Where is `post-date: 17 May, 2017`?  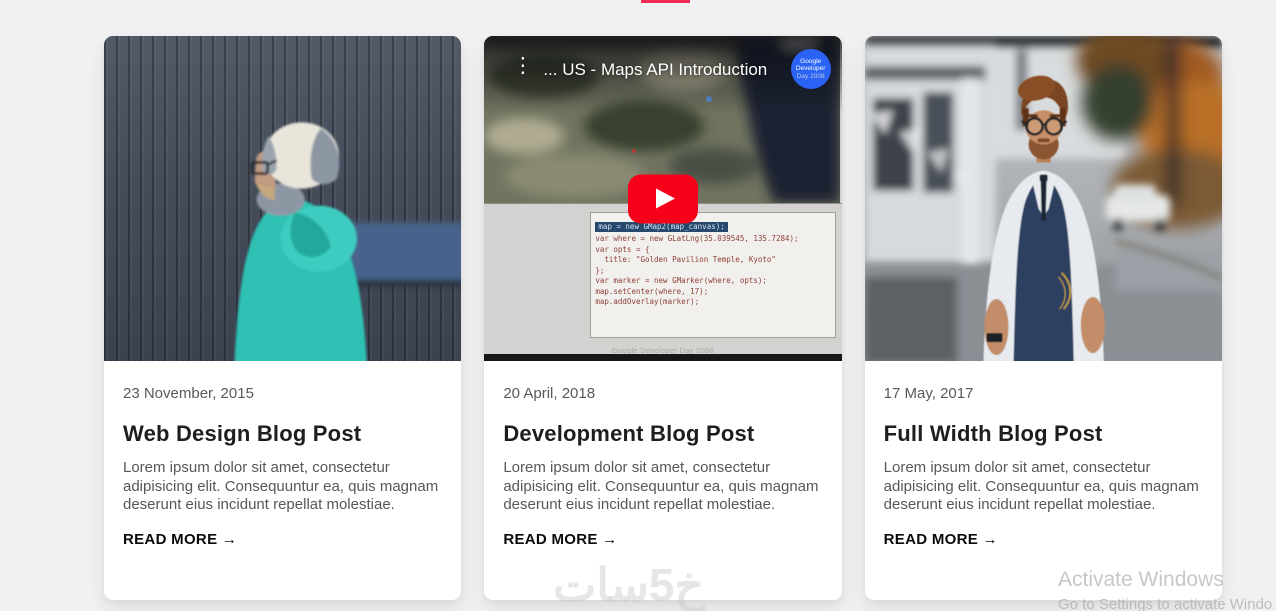
post-date: 17 May, 2017 is located at coordinates (928, 393).